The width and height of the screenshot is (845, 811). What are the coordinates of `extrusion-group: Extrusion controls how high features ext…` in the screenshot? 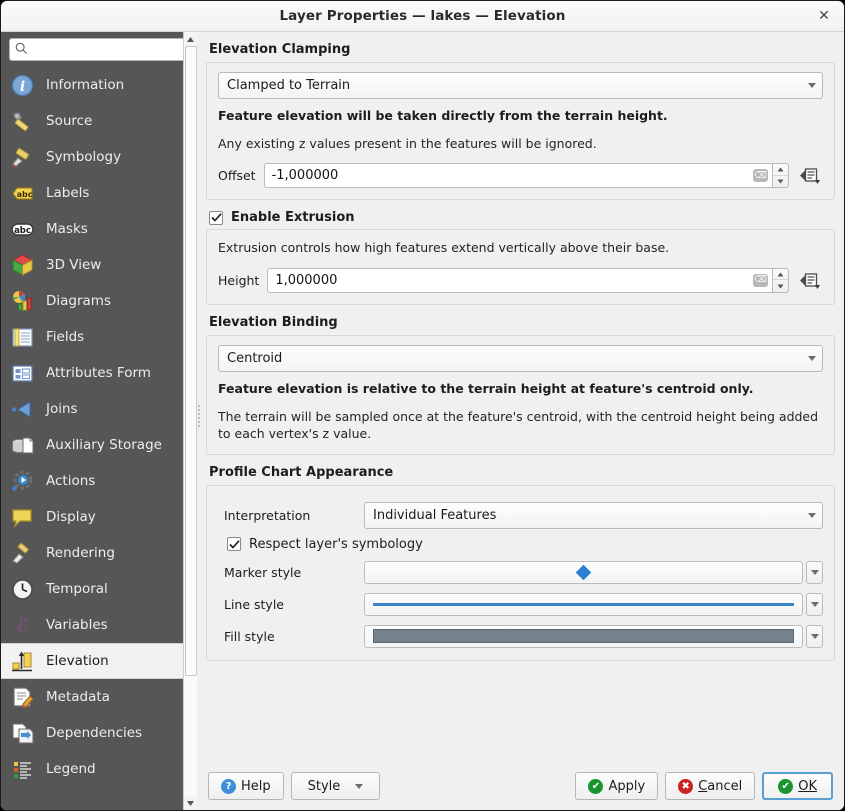 It's located at (520, 267).